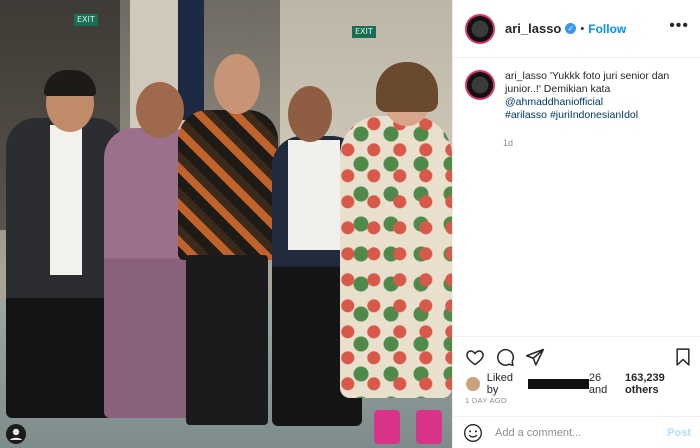 This screenshot has height=448, width=700. What do you see at coordinates (679, 26) in the screenshot?
I see `more-options-icon: •••` at bounding box center [679, 26].